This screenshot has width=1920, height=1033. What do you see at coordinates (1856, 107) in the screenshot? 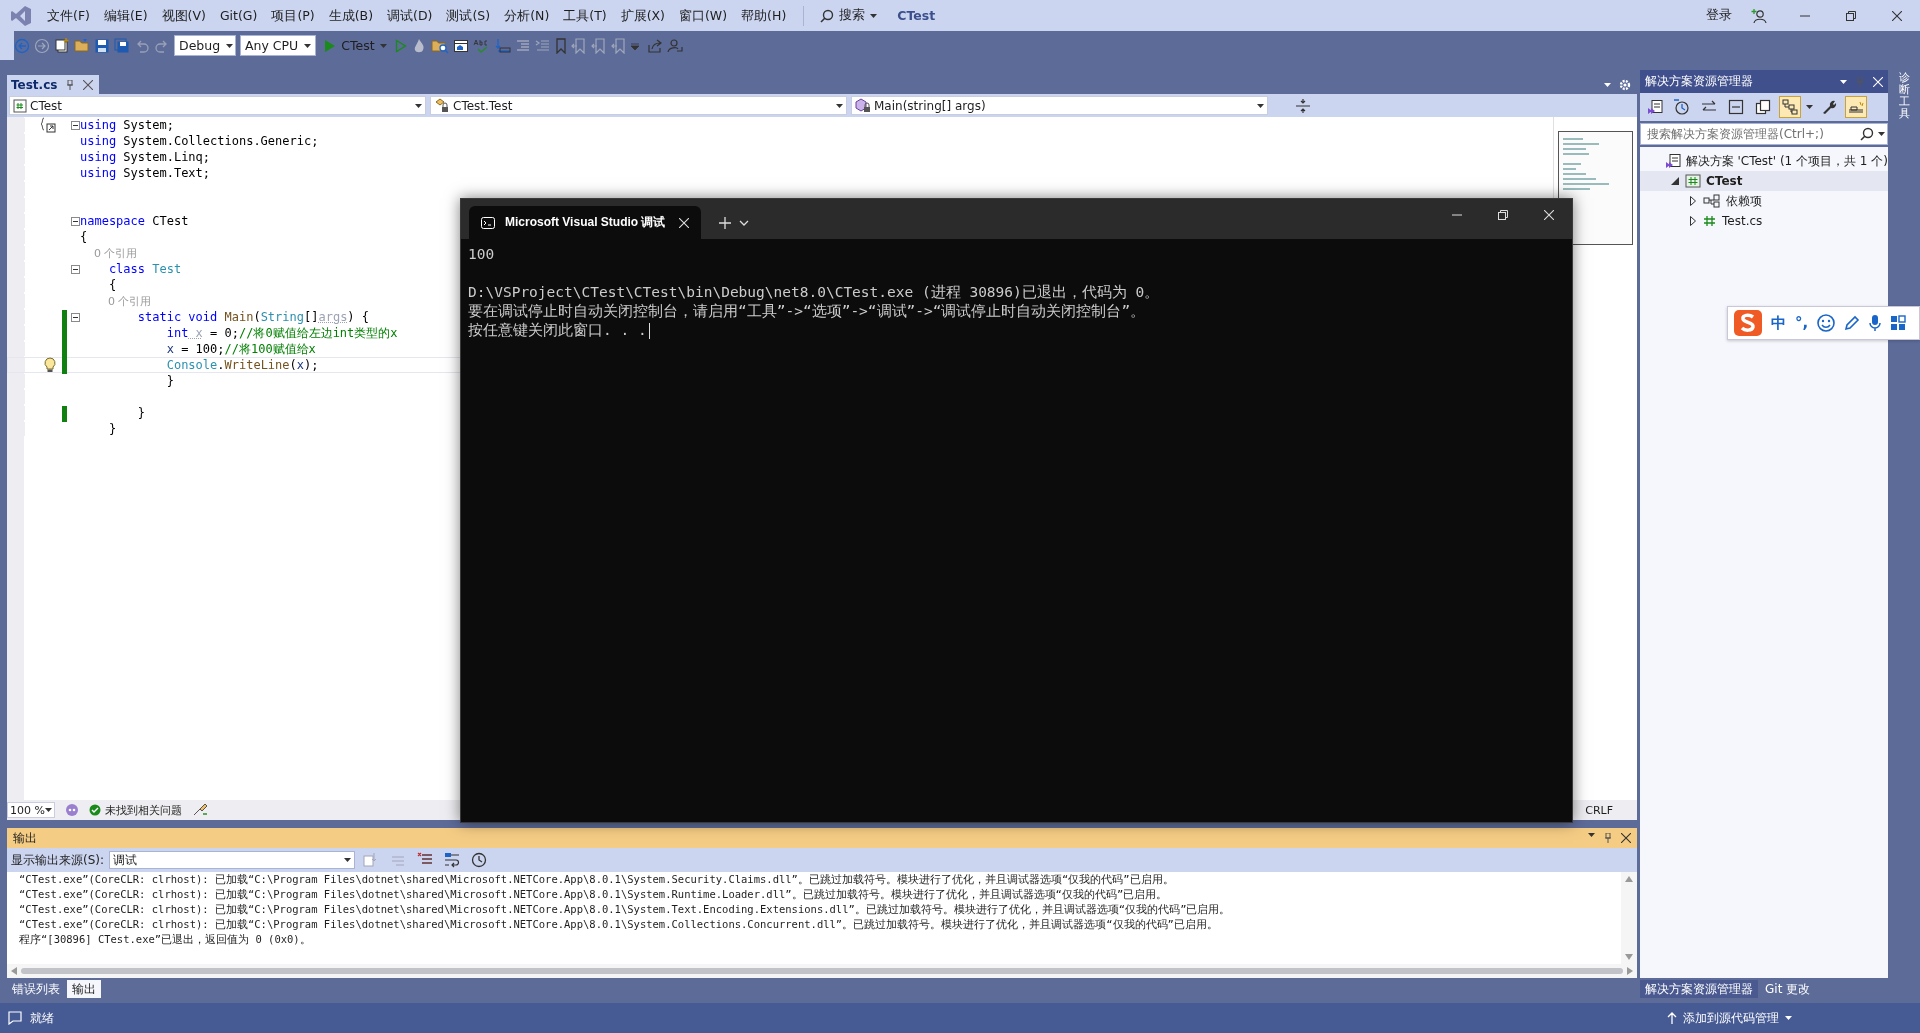
I see `preview-icon` at bounding box center [1856, 107].